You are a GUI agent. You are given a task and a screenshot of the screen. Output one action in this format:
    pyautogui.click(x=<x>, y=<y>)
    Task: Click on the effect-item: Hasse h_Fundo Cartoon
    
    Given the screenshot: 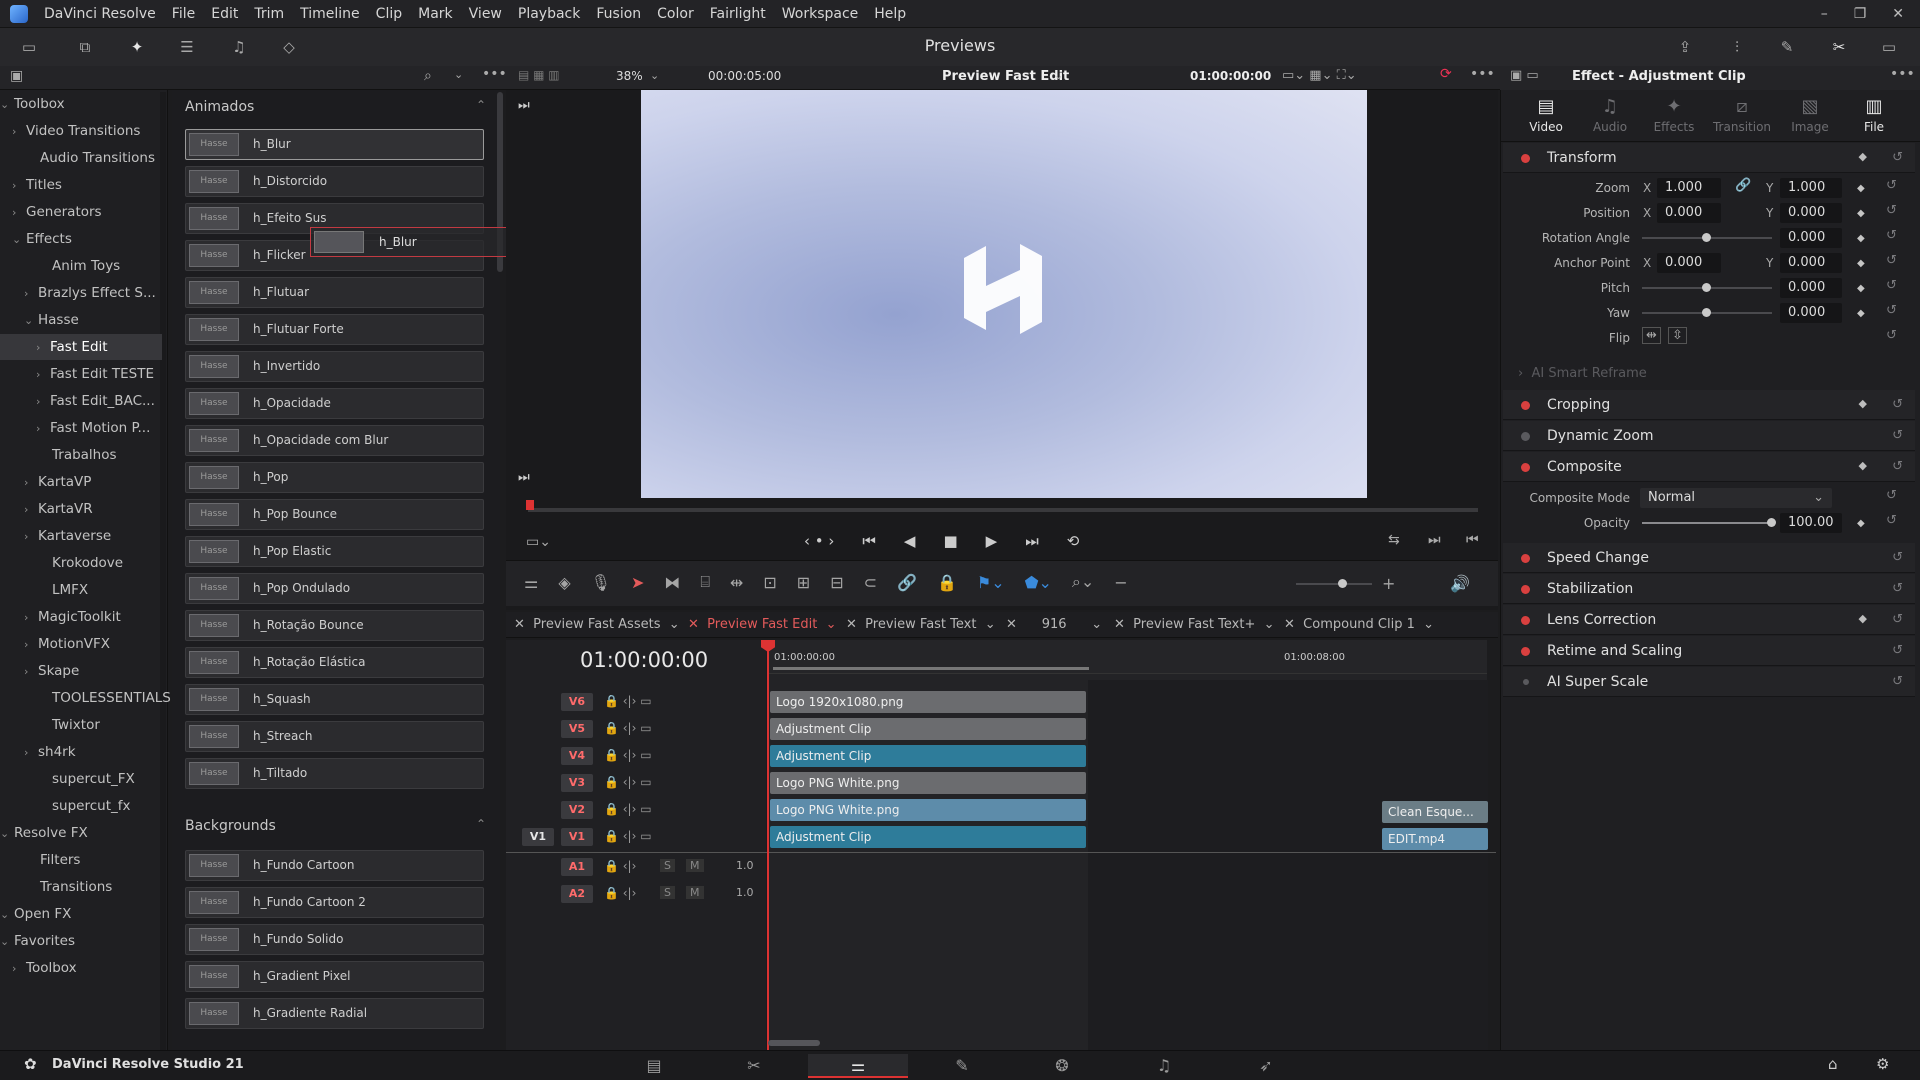 What is the action you would take?
    pyautogui.click(x=334, y=865)
    